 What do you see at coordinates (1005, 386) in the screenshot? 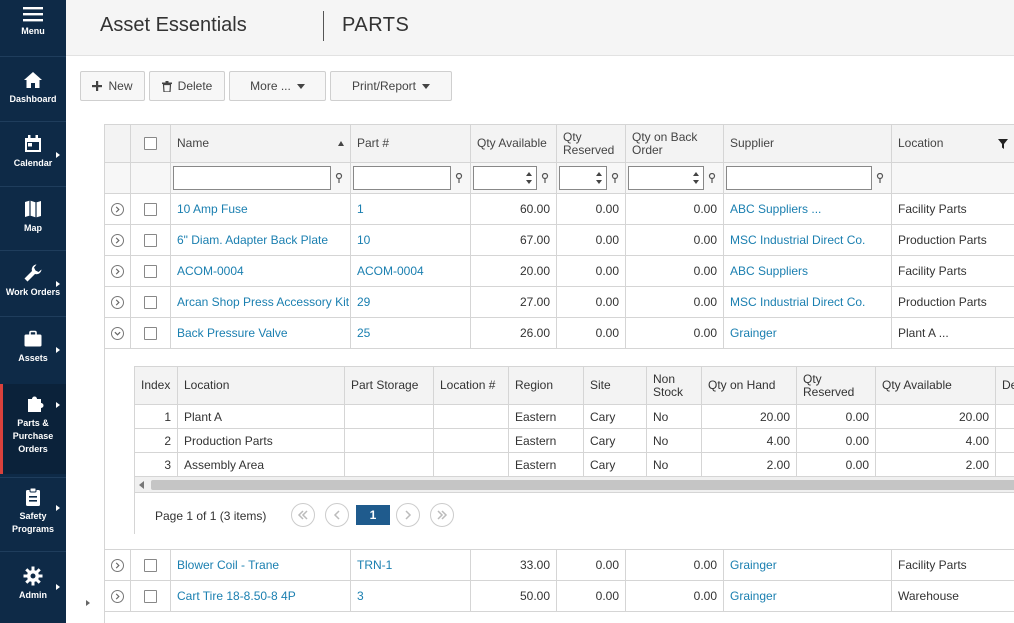
I see `subgrid-header-de: De` at bounding box center [1005, 386].